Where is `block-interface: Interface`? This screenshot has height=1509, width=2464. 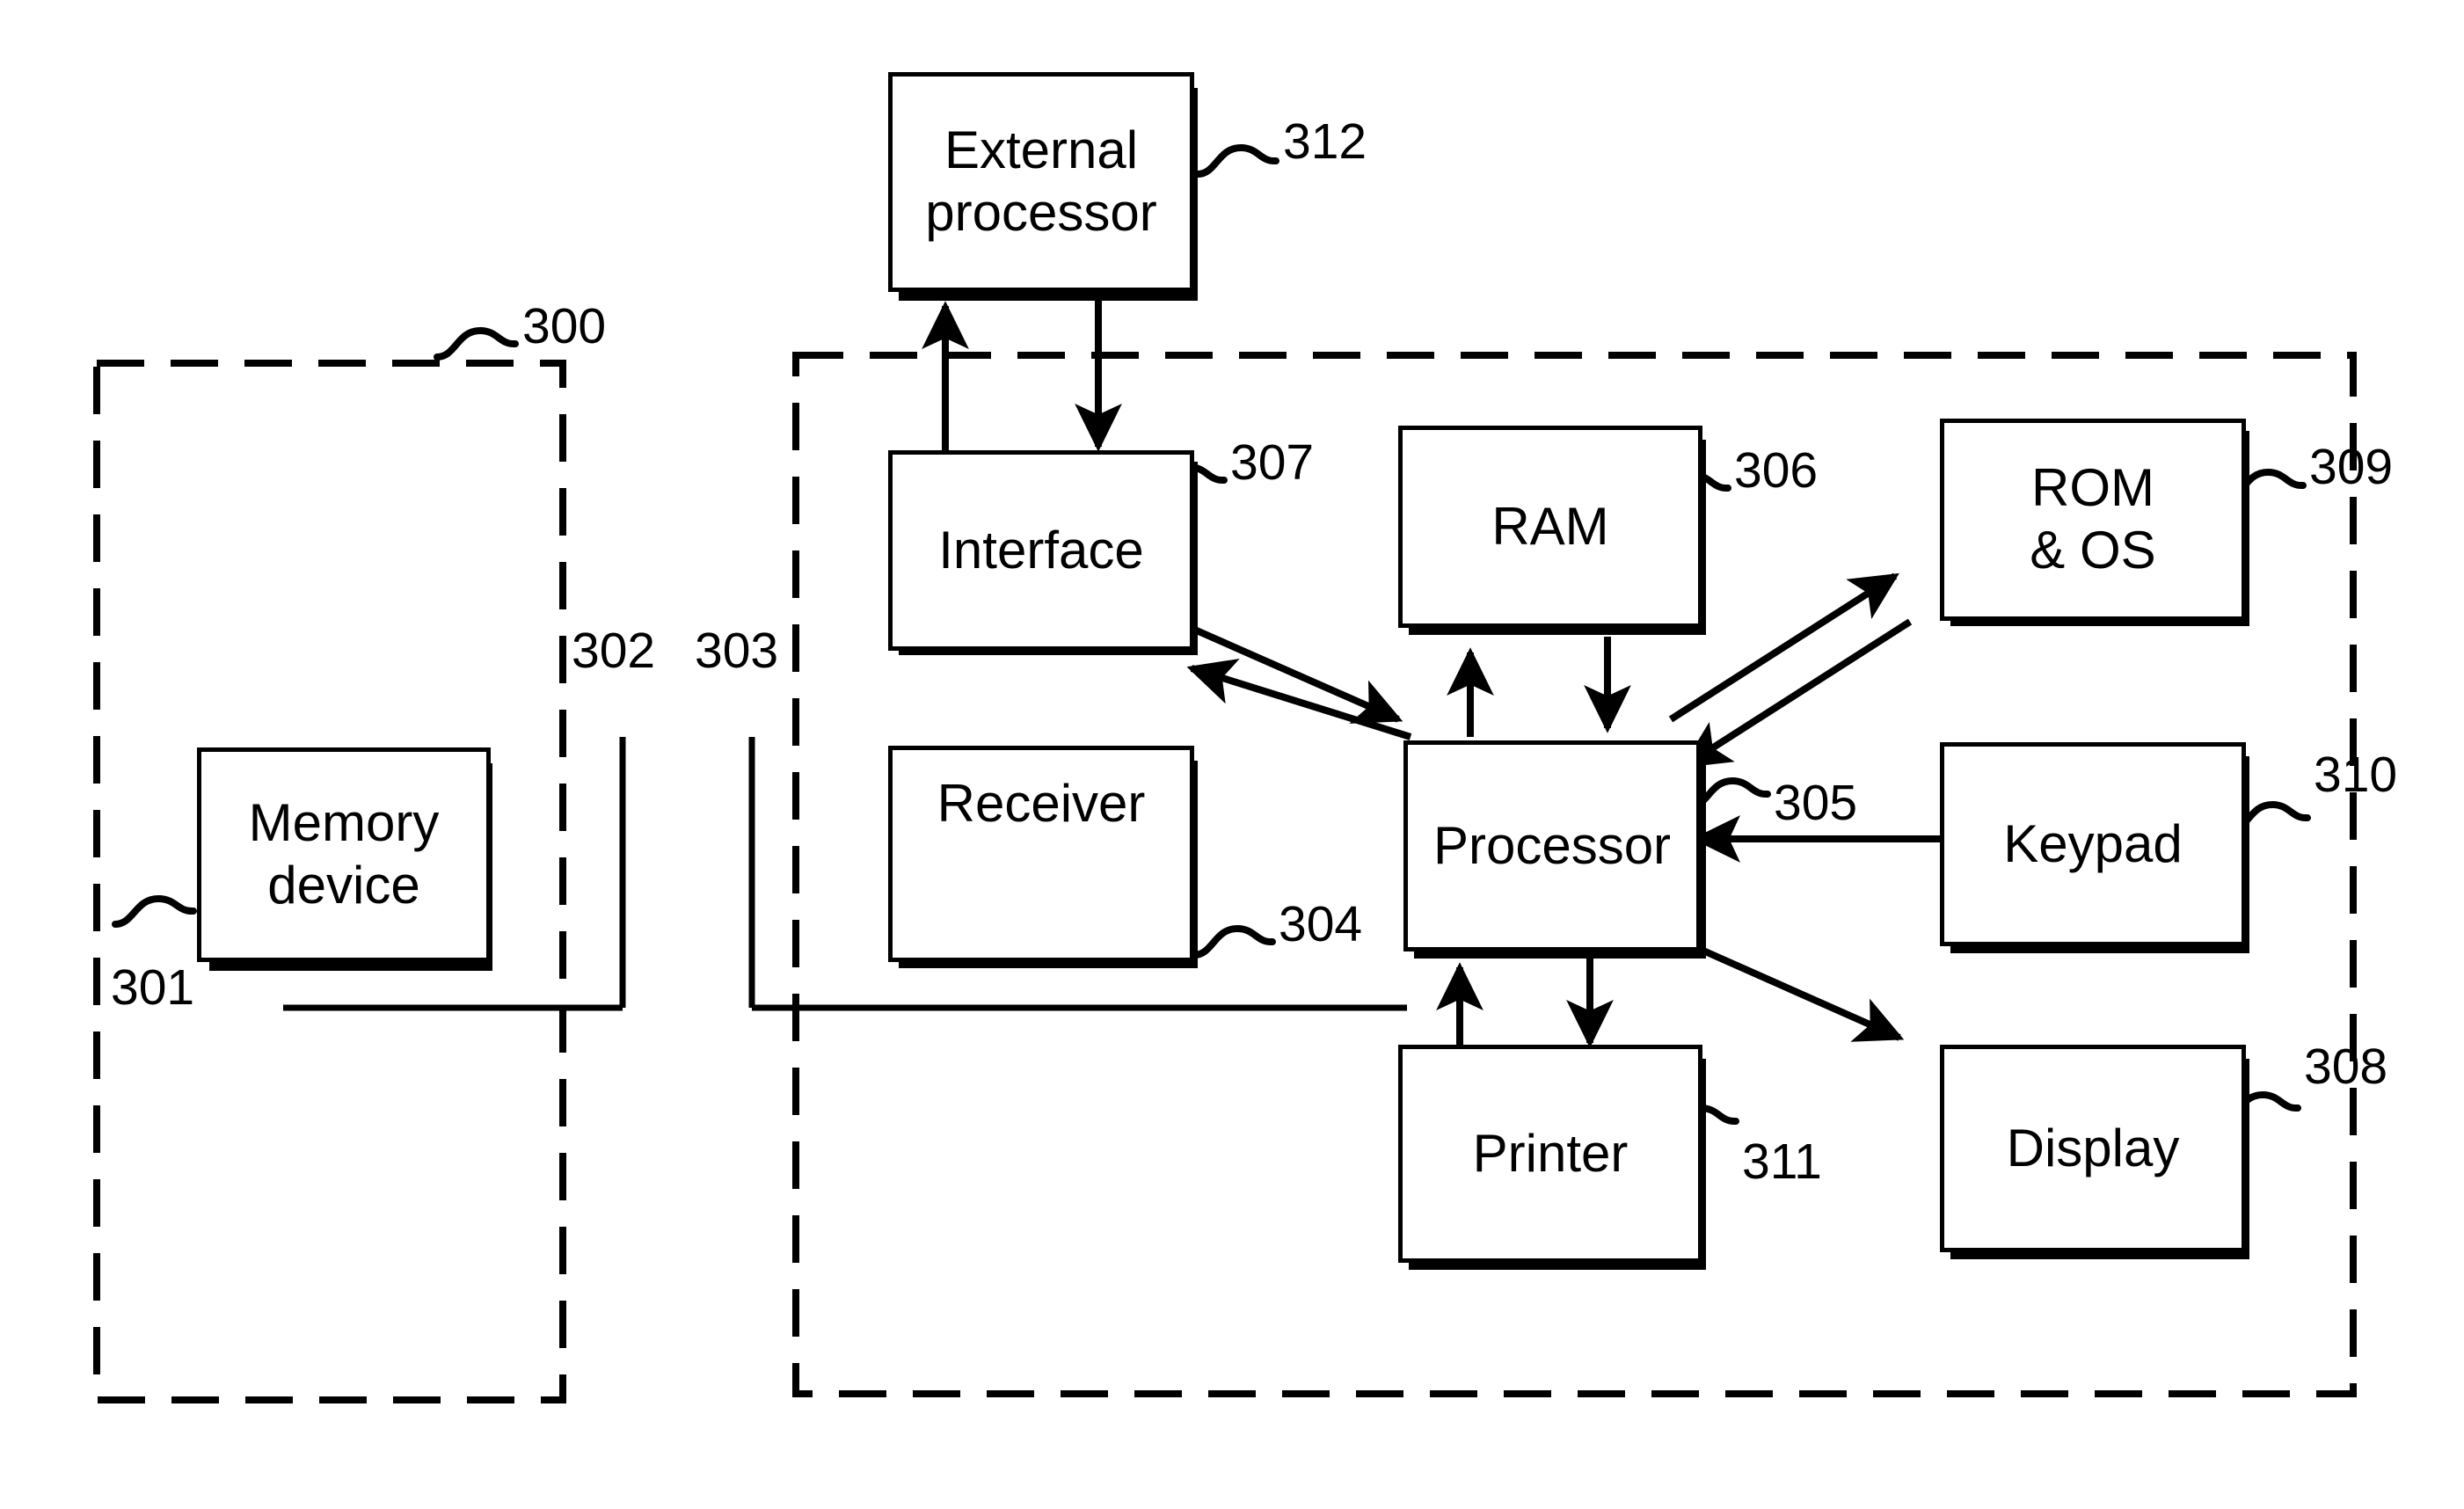
block-interface: Interface is located at coordinates (1041, 550).